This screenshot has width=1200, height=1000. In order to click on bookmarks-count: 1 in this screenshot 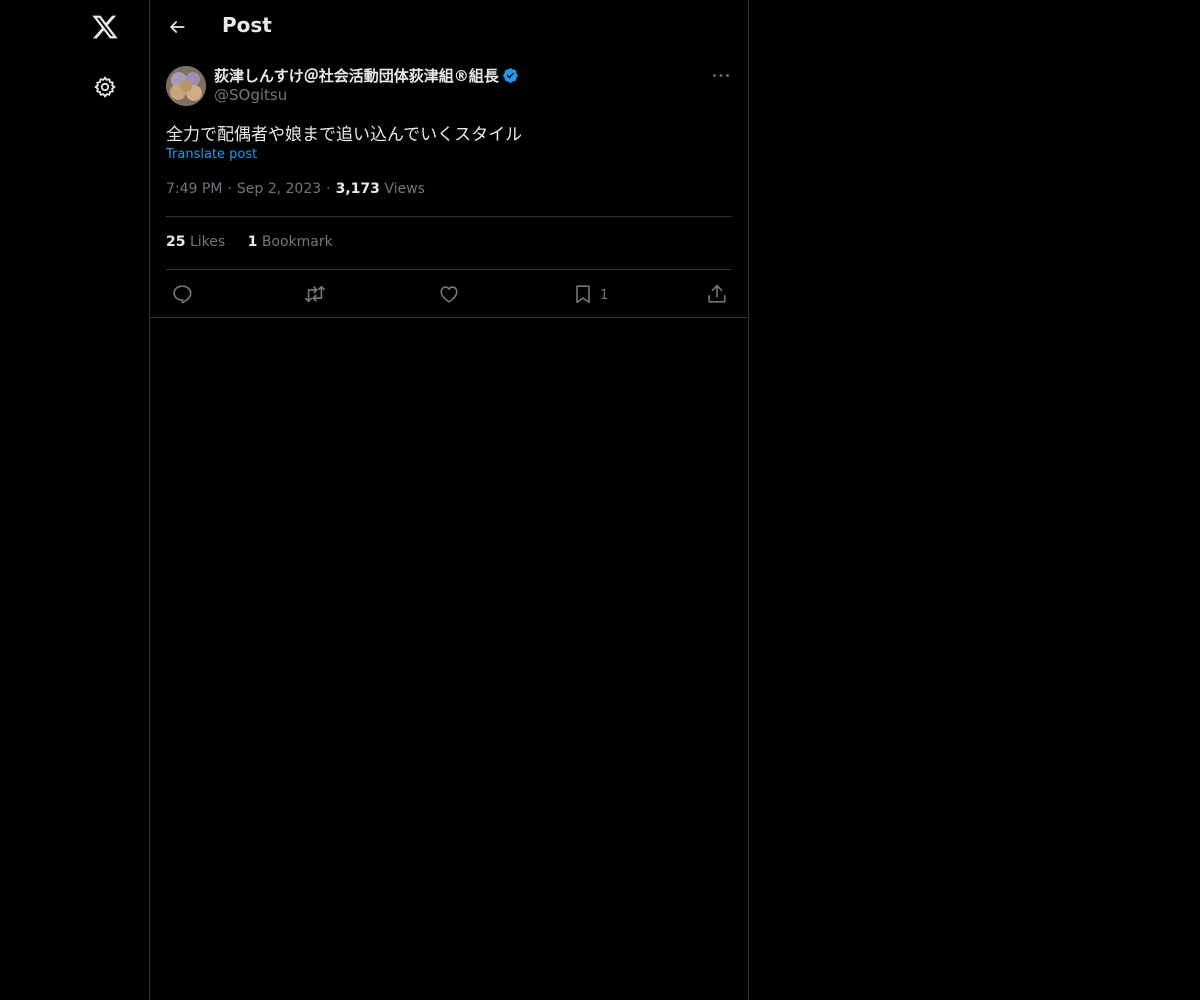, I will do `click(252, 242)`.